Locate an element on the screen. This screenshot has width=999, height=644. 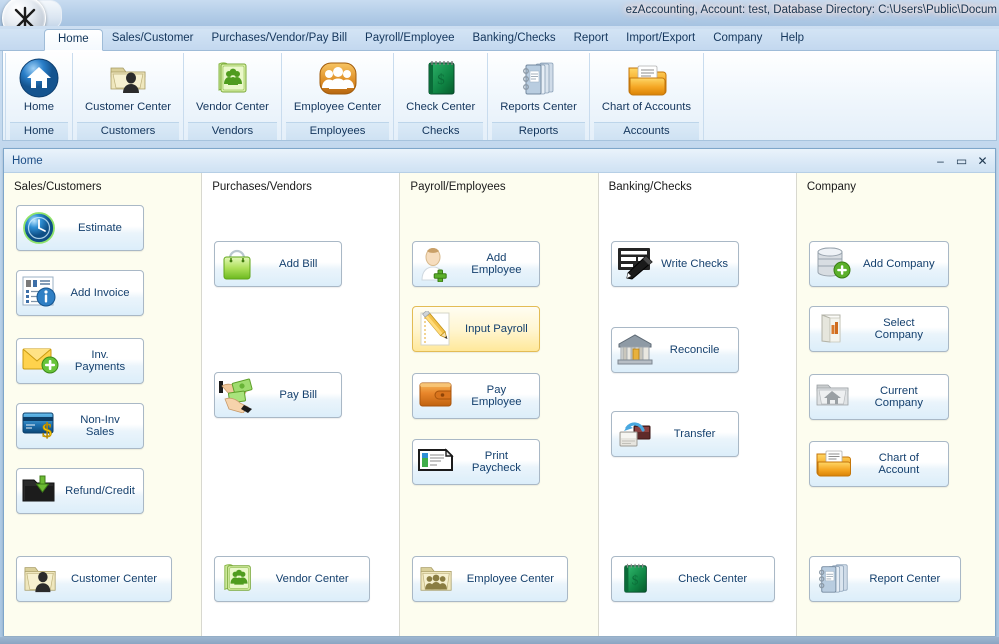
card-label-employee-center: Employee Center is located at coordinates (510, 579).